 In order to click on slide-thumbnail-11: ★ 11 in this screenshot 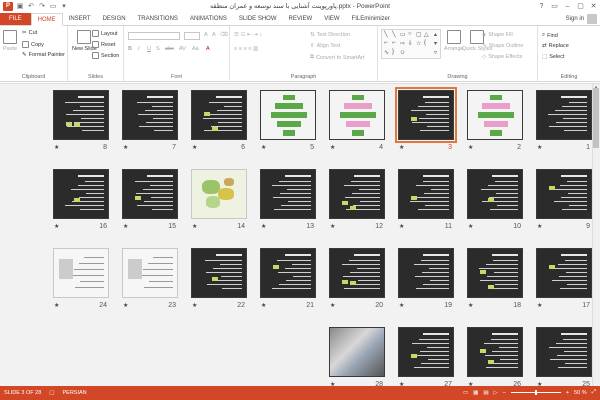, I will do `click(426, 199)`.